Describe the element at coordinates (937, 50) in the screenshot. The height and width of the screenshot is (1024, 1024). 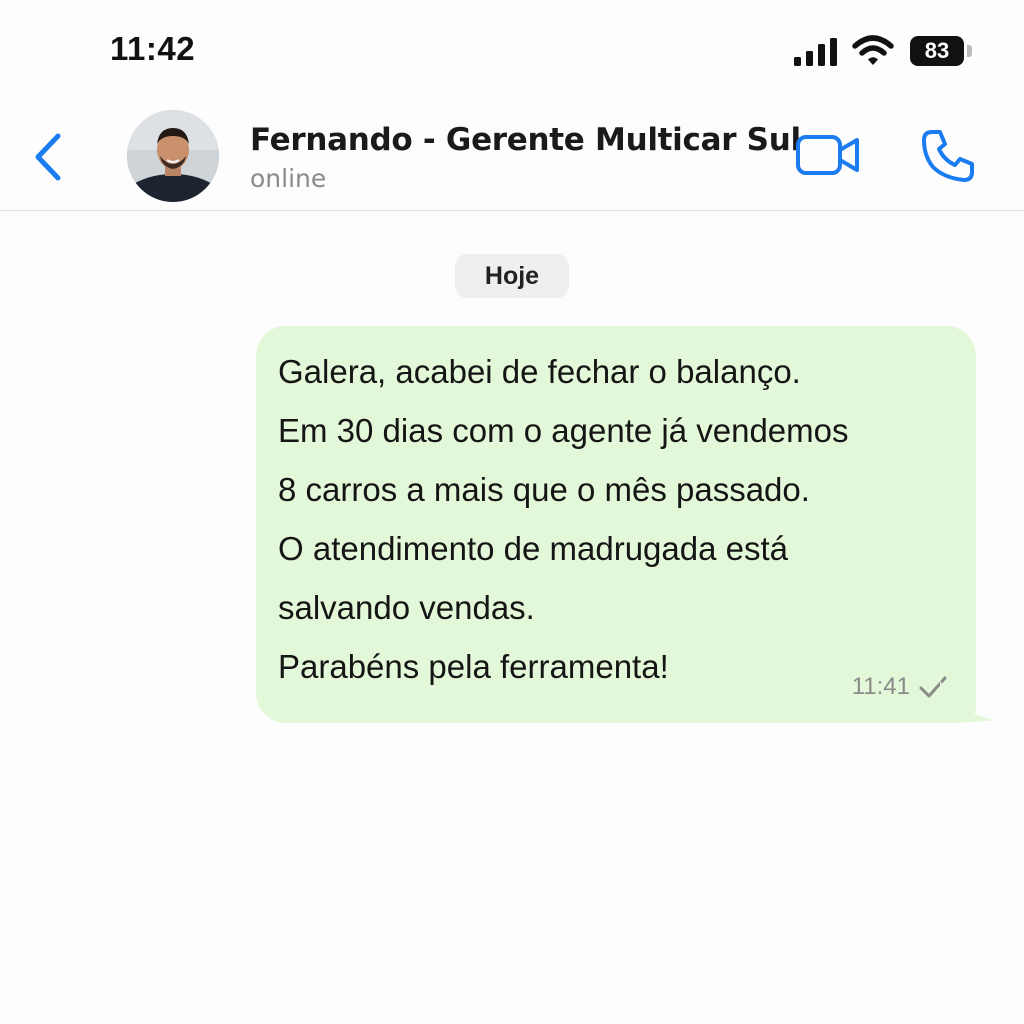
I see `battery-level: 83` at that location.